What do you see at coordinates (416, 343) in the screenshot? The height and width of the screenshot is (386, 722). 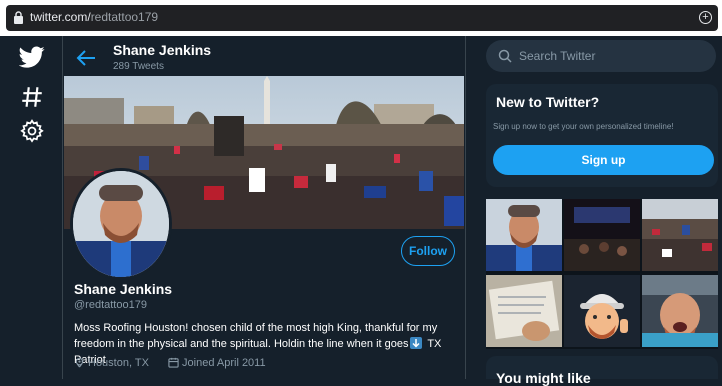 I see `down-arrow-emoji-icon` at bounding box center [416, 343].